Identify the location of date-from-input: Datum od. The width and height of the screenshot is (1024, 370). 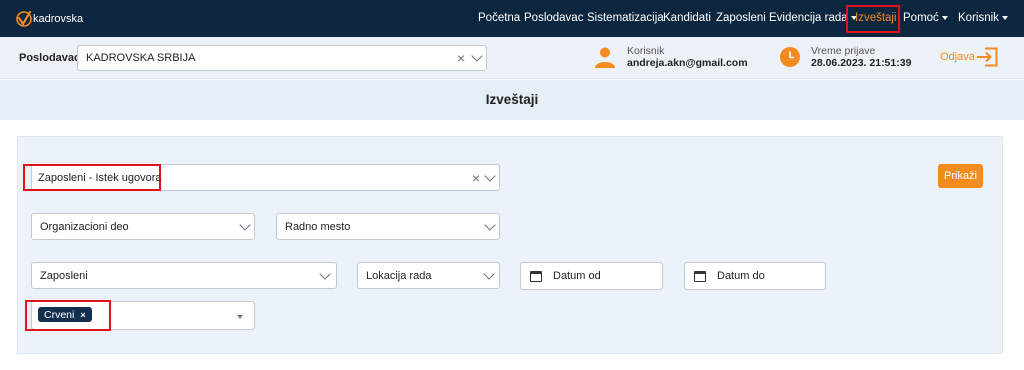
(591, 276).